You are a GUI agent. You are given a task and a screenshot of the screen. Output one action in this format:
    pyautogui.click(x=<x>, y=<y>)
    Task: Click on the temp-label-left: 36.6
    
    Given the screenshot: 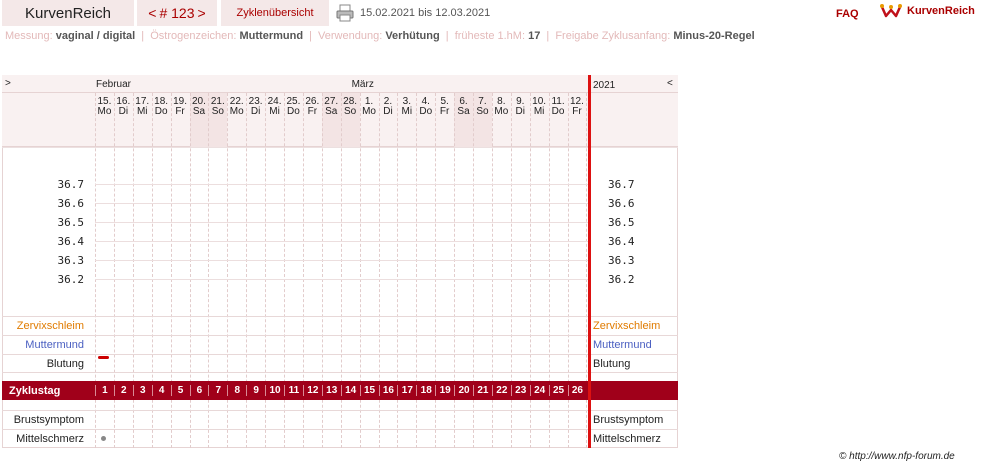 What is the action you would take?
    pyautogui.click(x=71, y=203)
    